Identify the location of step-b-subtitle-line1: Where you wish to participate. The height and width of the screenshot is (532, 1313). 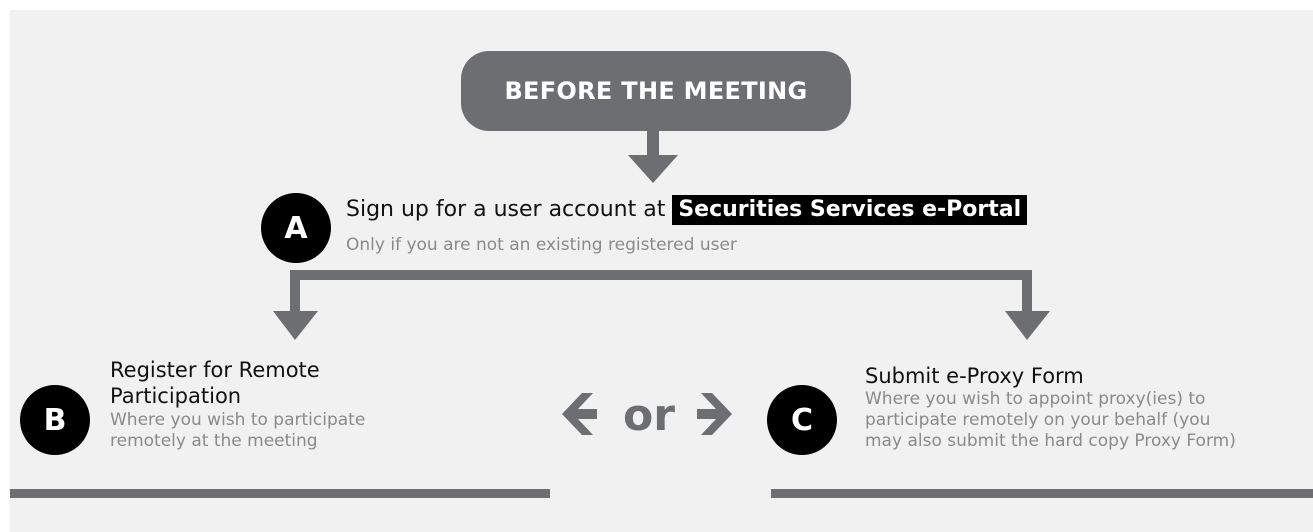
(238, 420).